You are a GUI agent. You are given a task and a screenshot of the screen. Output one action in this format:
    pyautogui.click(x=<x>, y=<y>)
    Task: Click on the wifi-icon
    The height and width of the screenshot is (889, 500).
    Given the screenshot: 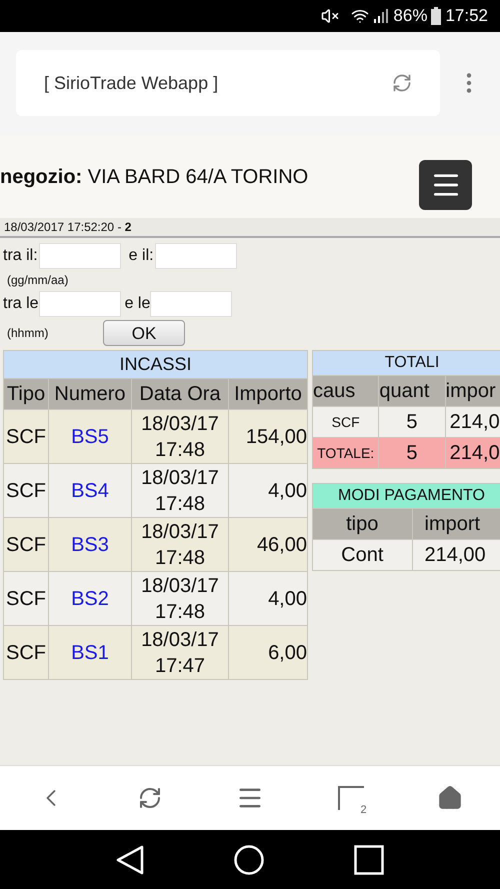 What is the action you would take?
    pyautogui.click(x=360, y=16)
    